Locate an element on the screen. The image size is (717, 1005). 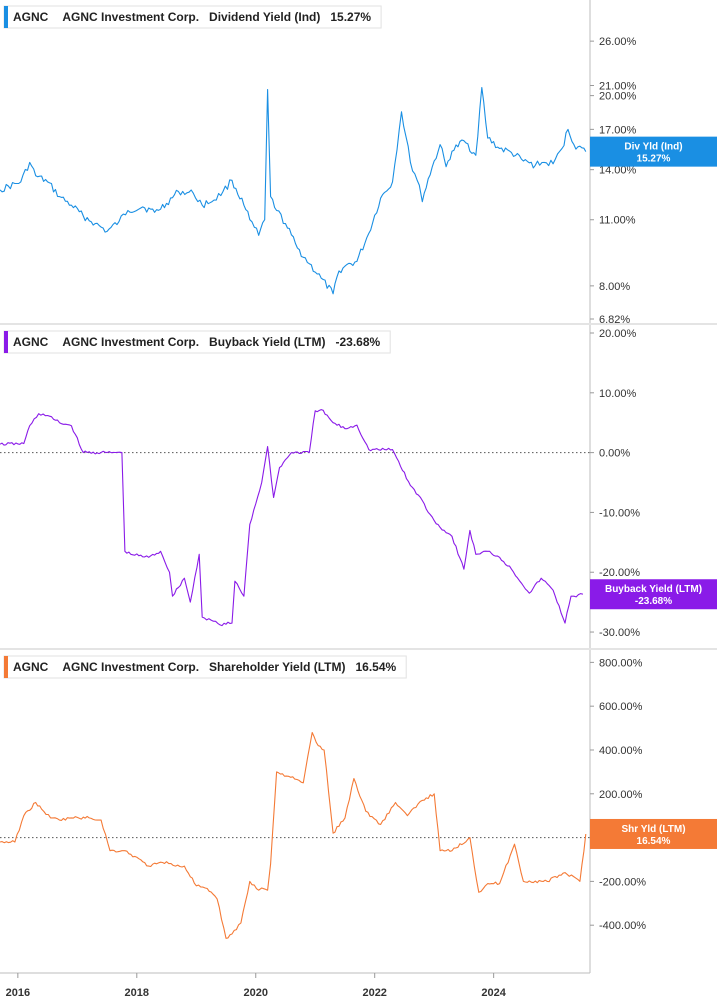
y-tick-label: 400.00% is located at coordinates (621, 751).